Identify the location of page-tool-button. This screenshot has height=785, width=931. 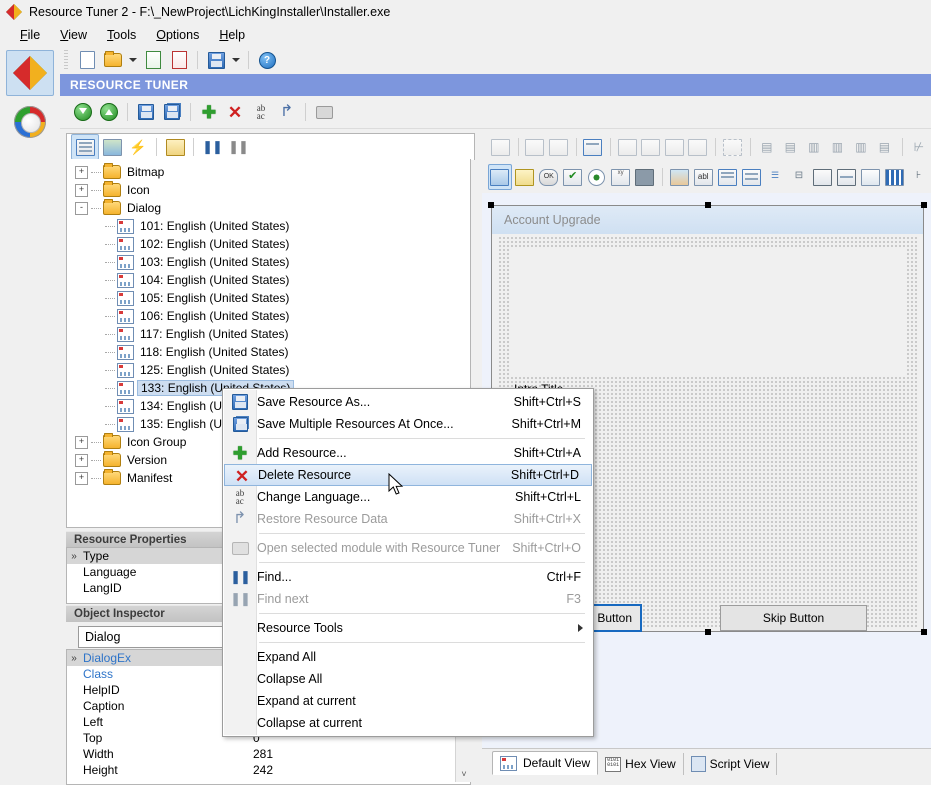
(870, 177).